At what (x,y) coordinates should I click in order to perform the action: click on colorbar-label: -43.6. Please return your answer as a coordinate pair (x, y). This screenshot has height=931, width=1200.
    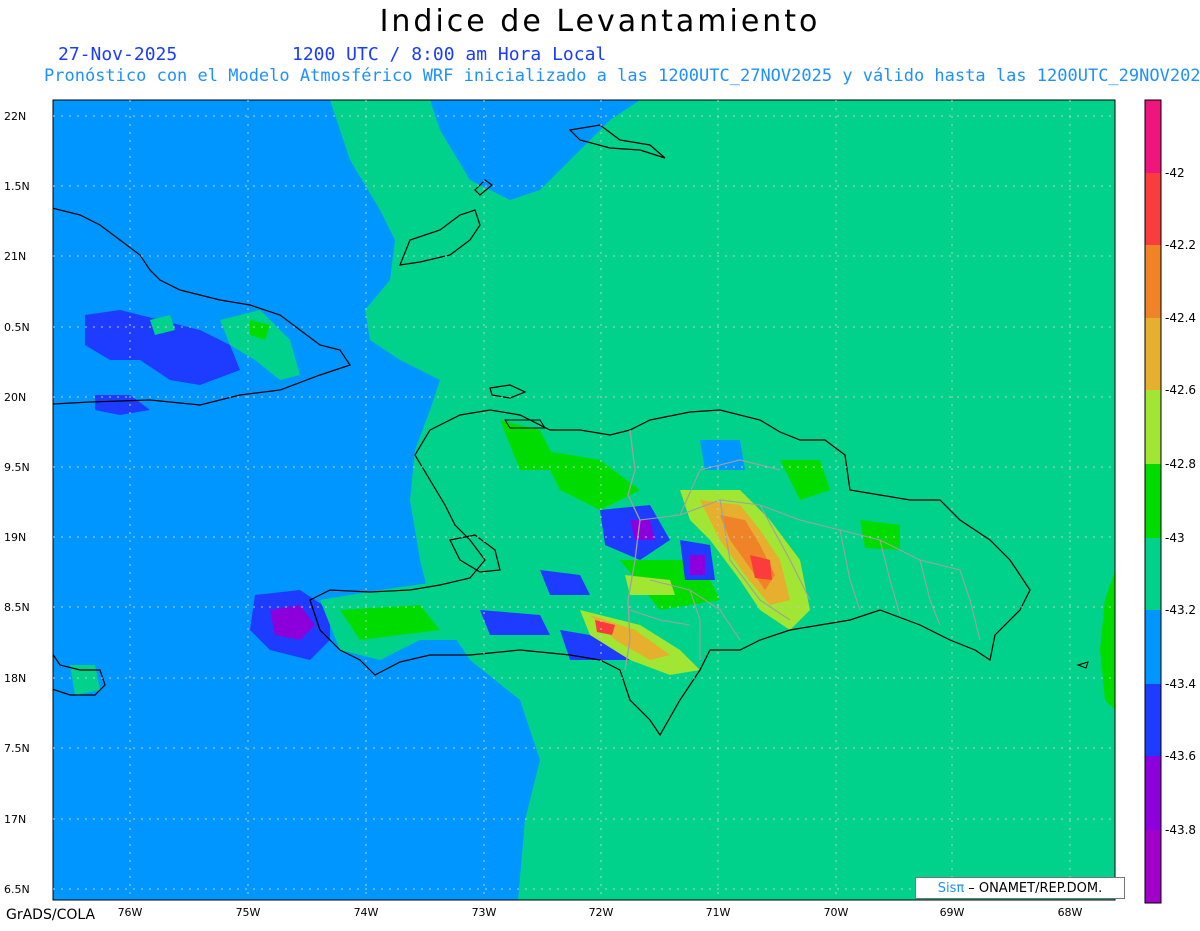
    Looking at the image, I should click on (1180, 756).